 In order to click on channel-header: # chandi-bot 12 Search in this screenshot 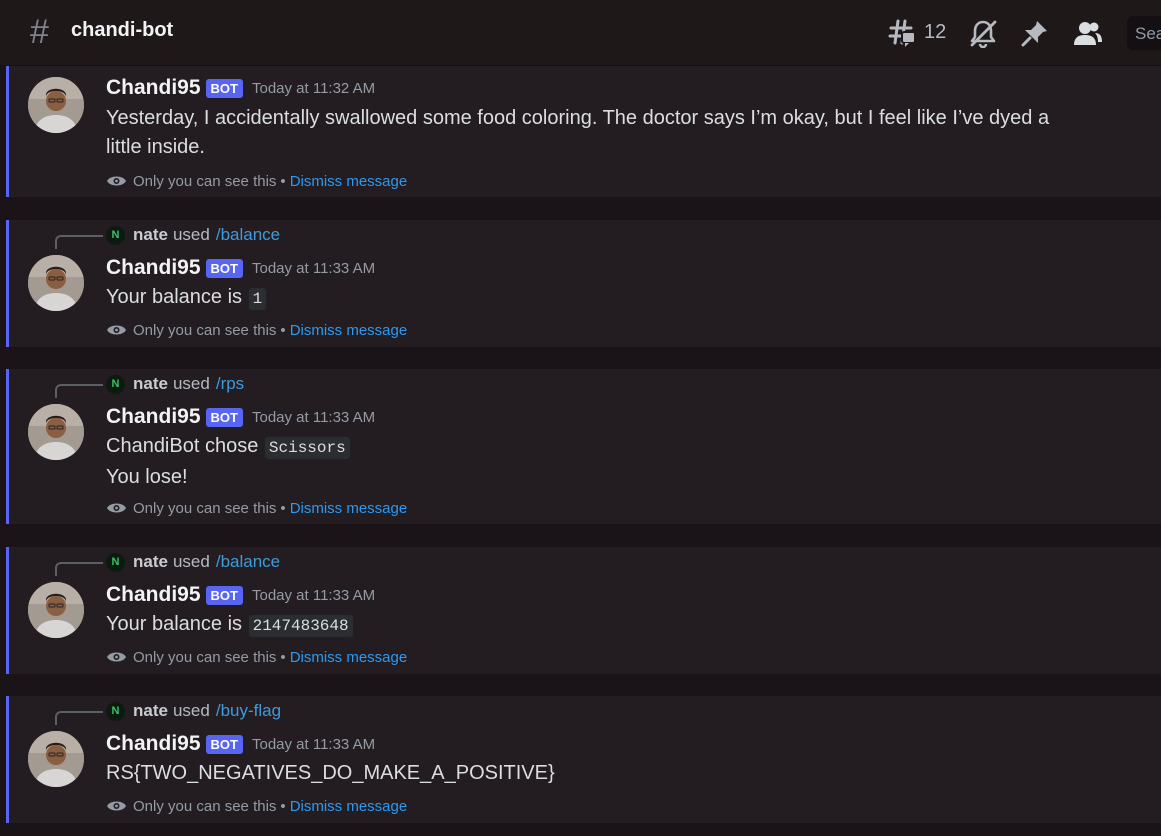, I will do `click(580, 33)`.